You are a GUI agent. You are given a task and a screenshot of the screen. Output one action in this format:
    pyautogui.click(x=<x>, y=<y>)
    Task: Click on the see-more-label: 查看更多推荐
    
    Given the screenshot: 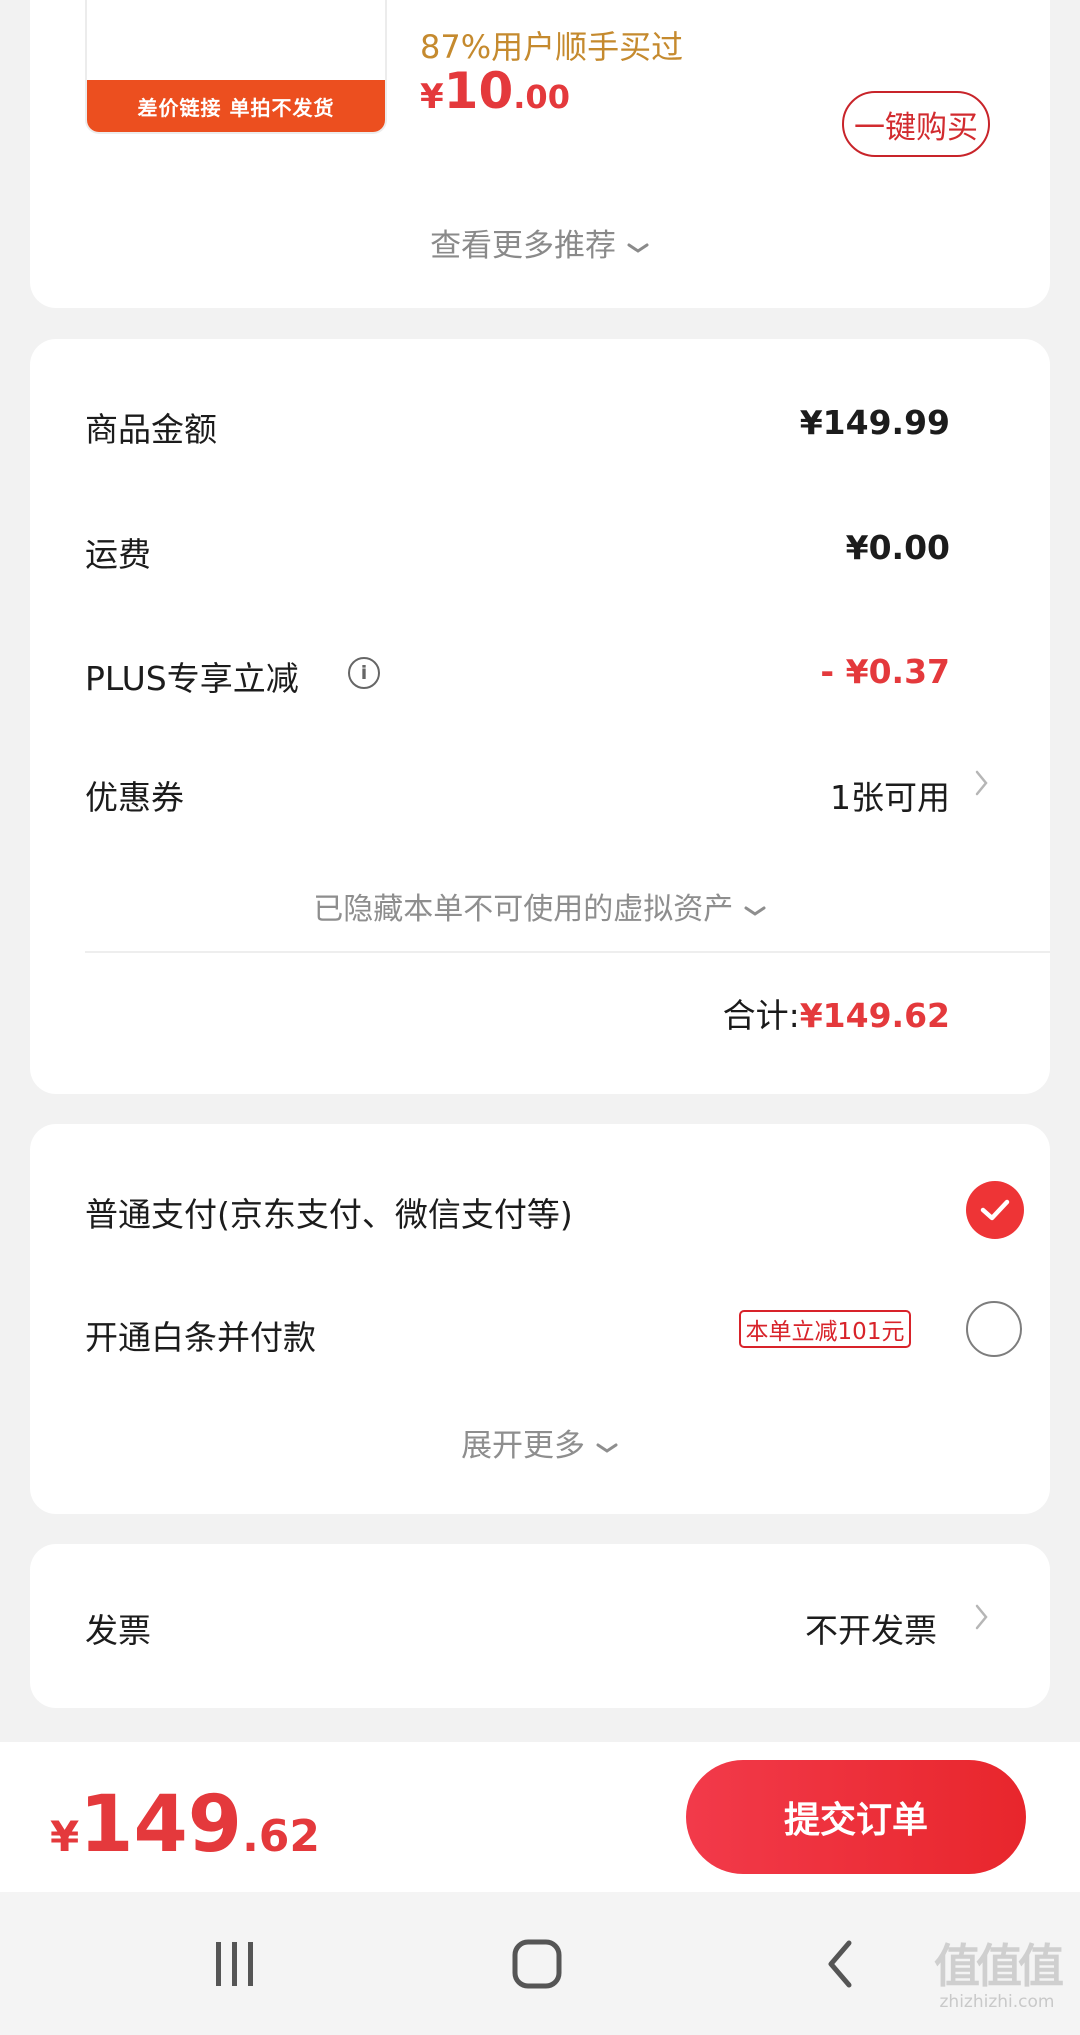 What is the action you would take?
    pyautogui.click(x=523, y=246)
    